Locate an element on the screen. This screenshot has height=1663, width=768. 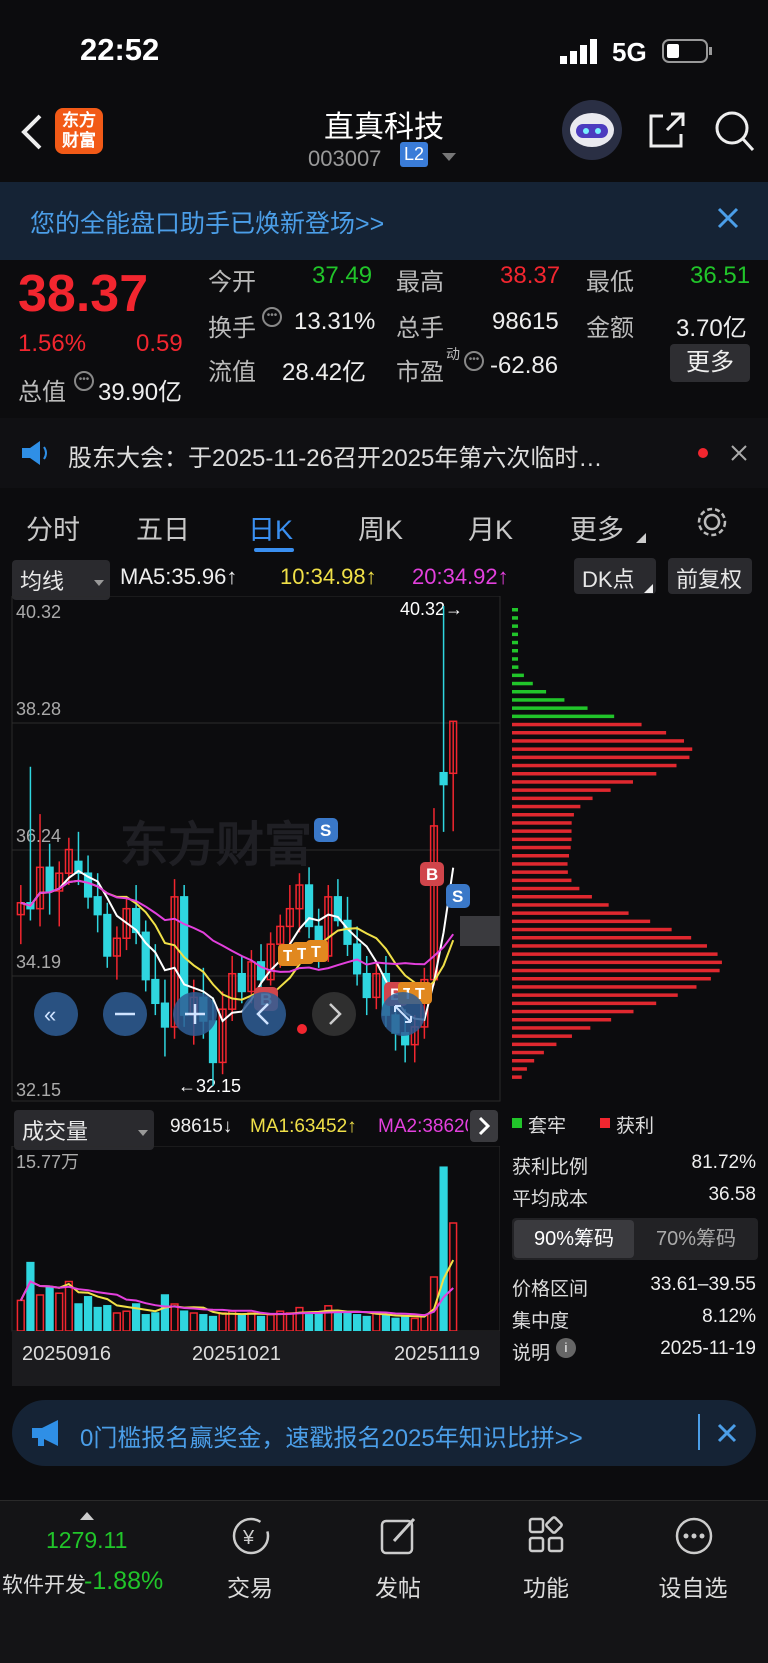
settings-icon is located at coordinates (712, 524).